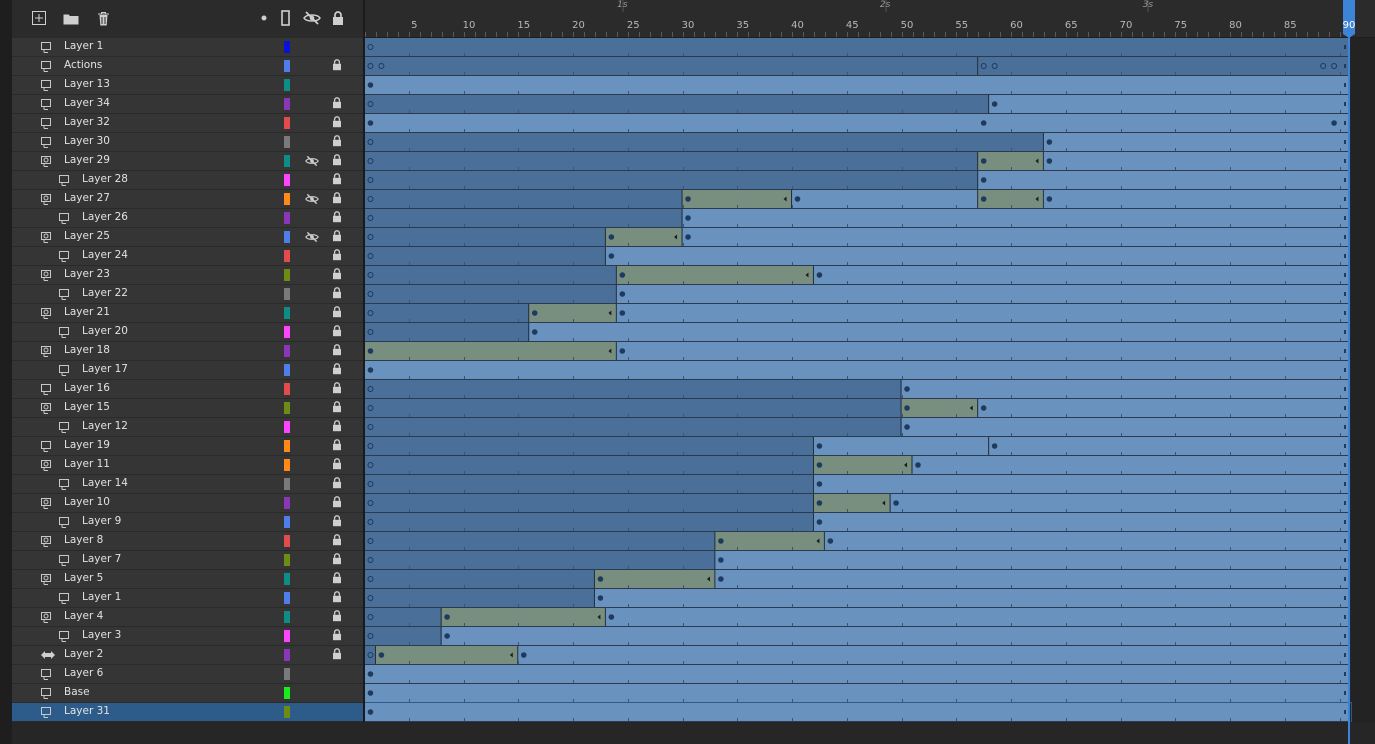  Describe the element at coordinates (188, 85) in the screenshot. I see `layer-row: Layer 13` at that location.